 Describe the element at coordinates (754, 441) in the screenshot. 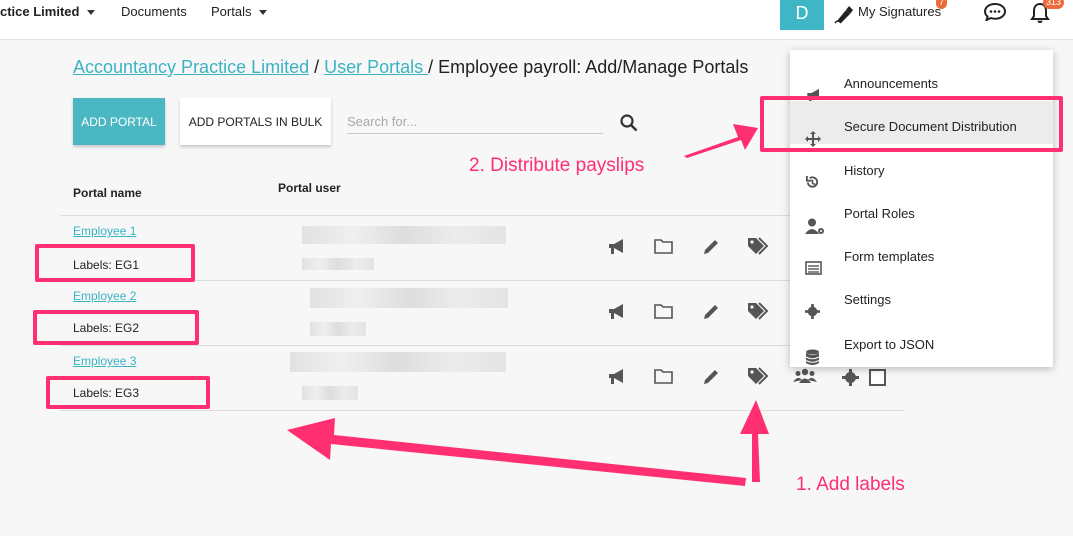

I see `arrow-to-tags-icon` at that location.